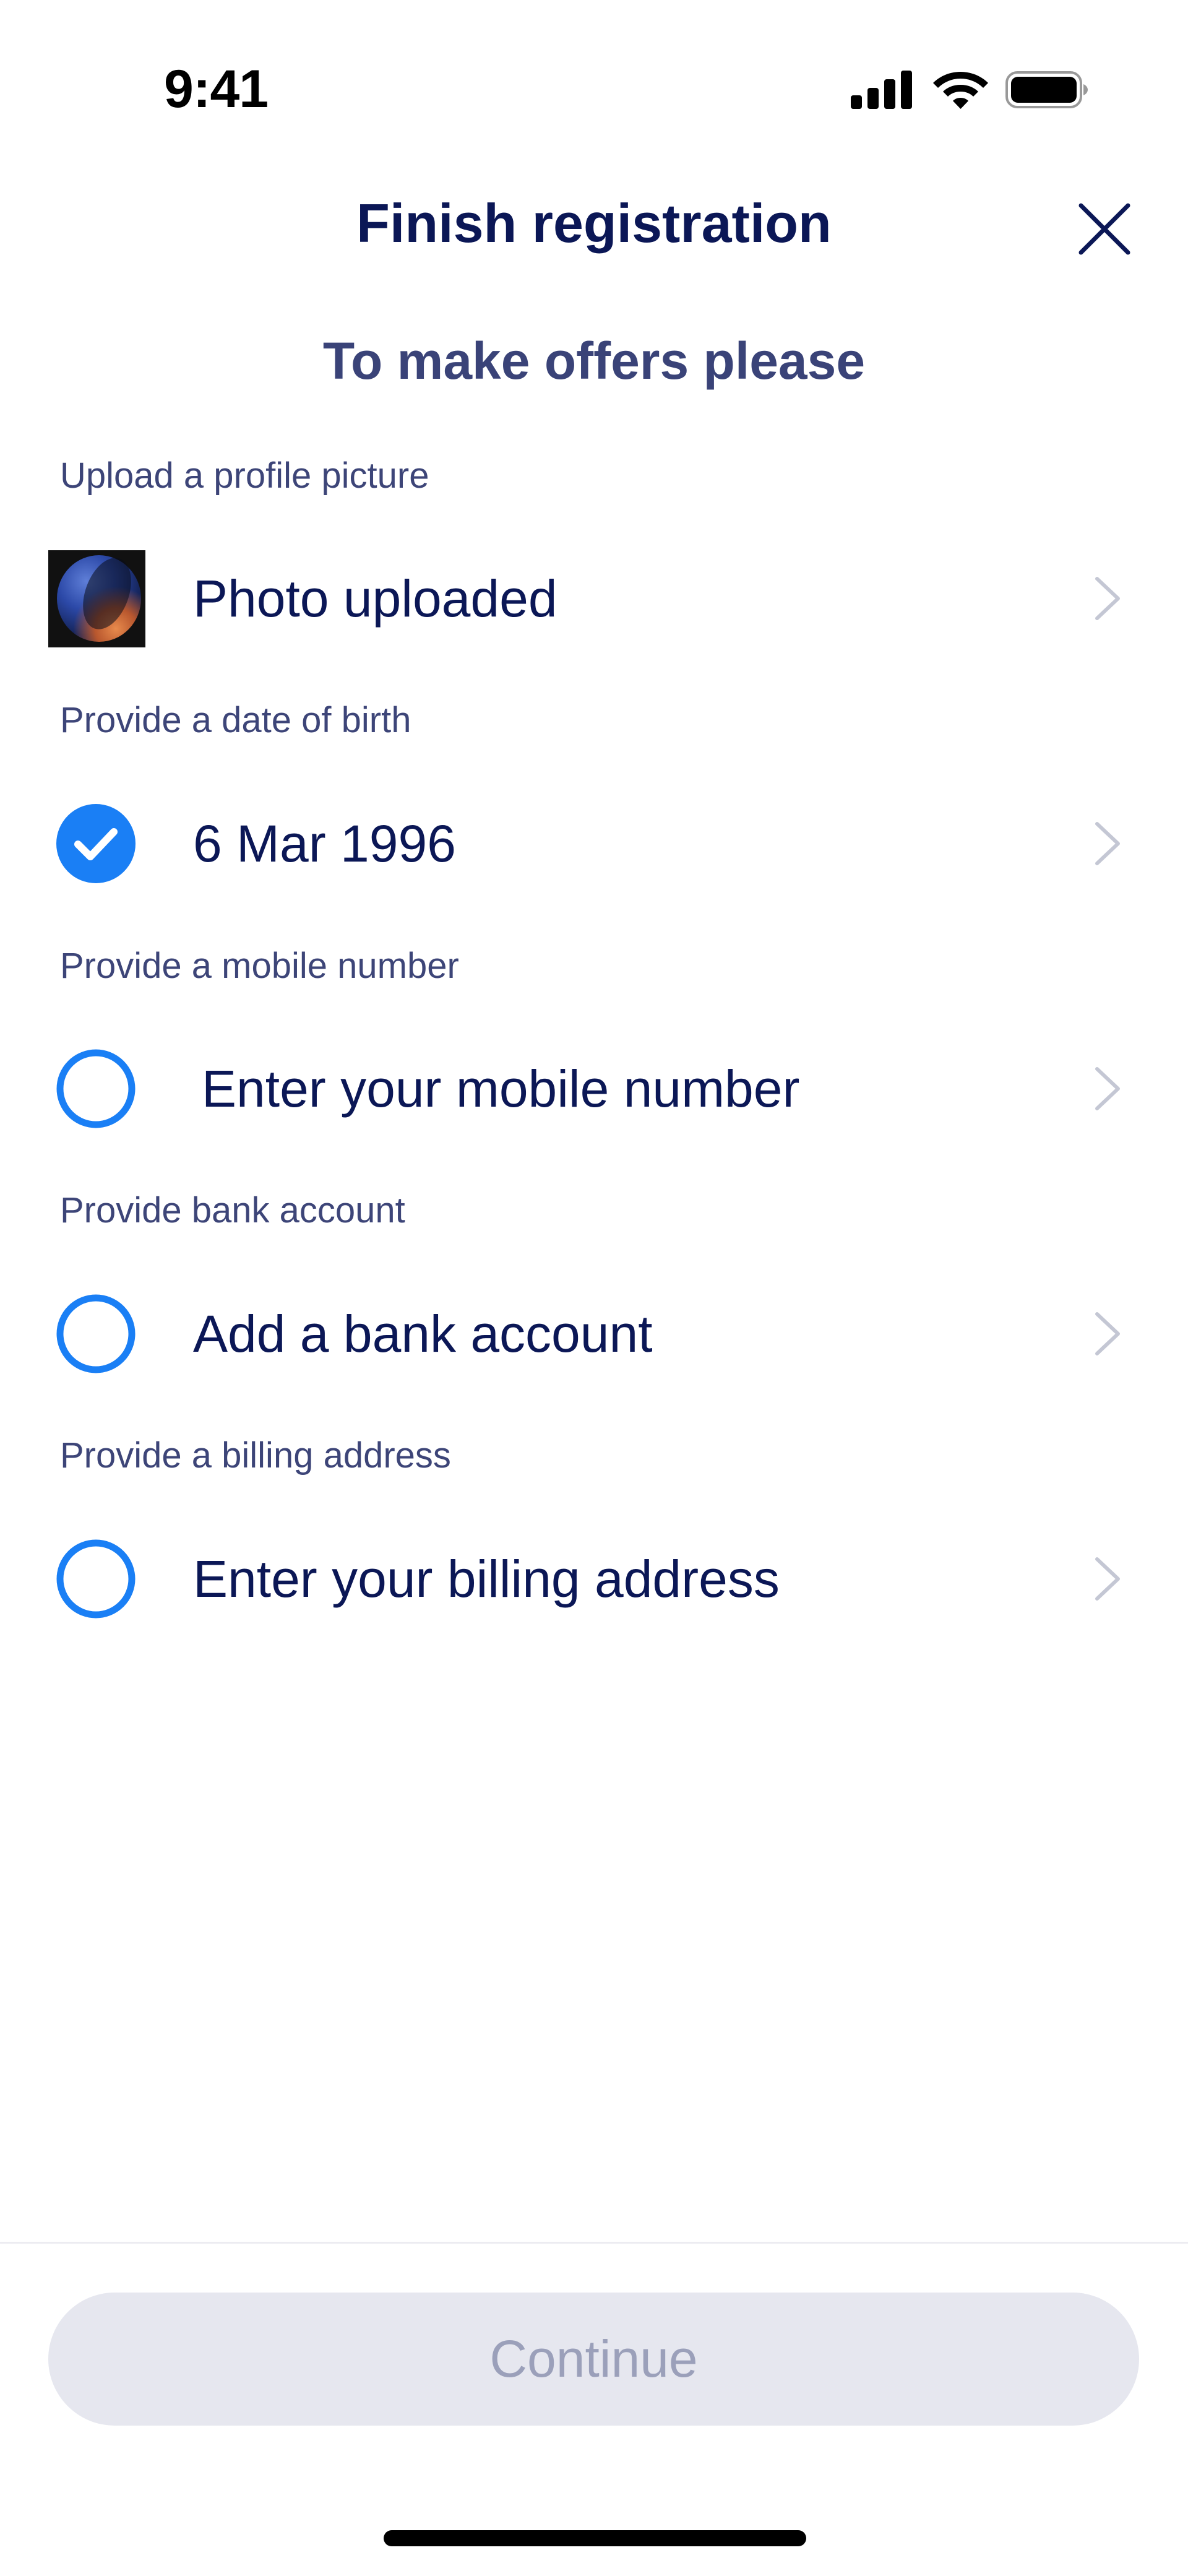 This screenshot has width=1188, height=2576. What do you see at coordinates (236, 720) in the screenshot?
I see `section-label-date-of-birth: Provide a date of birth` at bounding box center [236, 720].